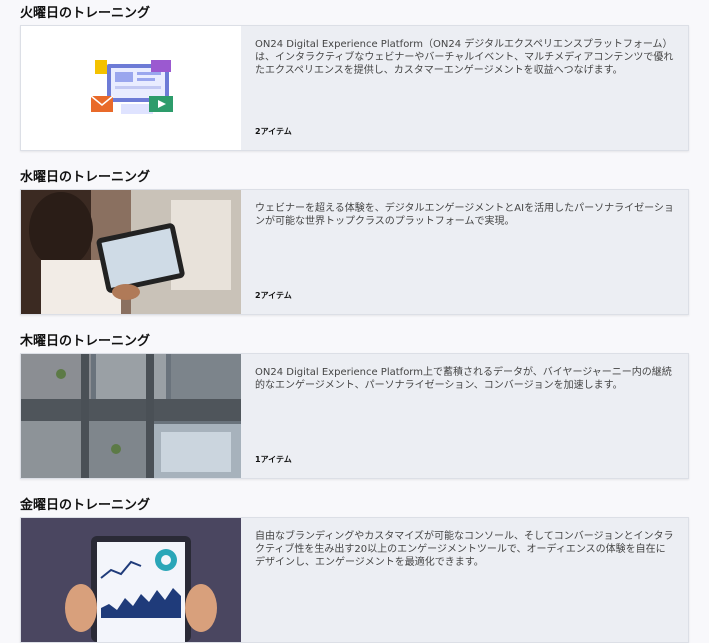  Describe the element at coordinates (131, 252) in the screenshot. I see `tablet-photo-thumbnail` at that location.